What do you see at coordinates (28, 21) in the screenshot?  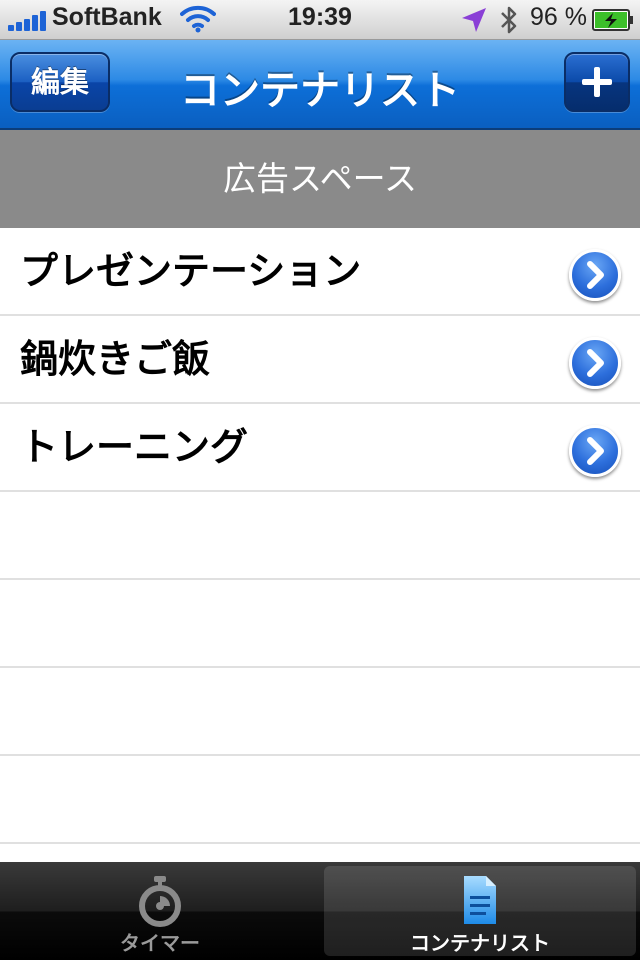 I see `signal-strength-icon` at bounding box center [28, 21].